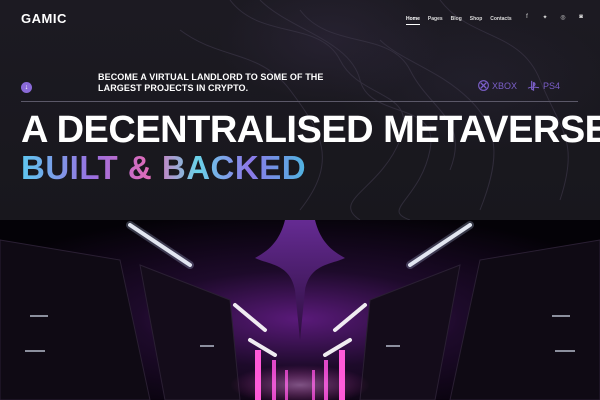 This screenshot has width=600, height=400. Describe the element at coordinates (554, 17) in the screenshot. I see `social-links: f ✦ ◎ ◙` at that location.